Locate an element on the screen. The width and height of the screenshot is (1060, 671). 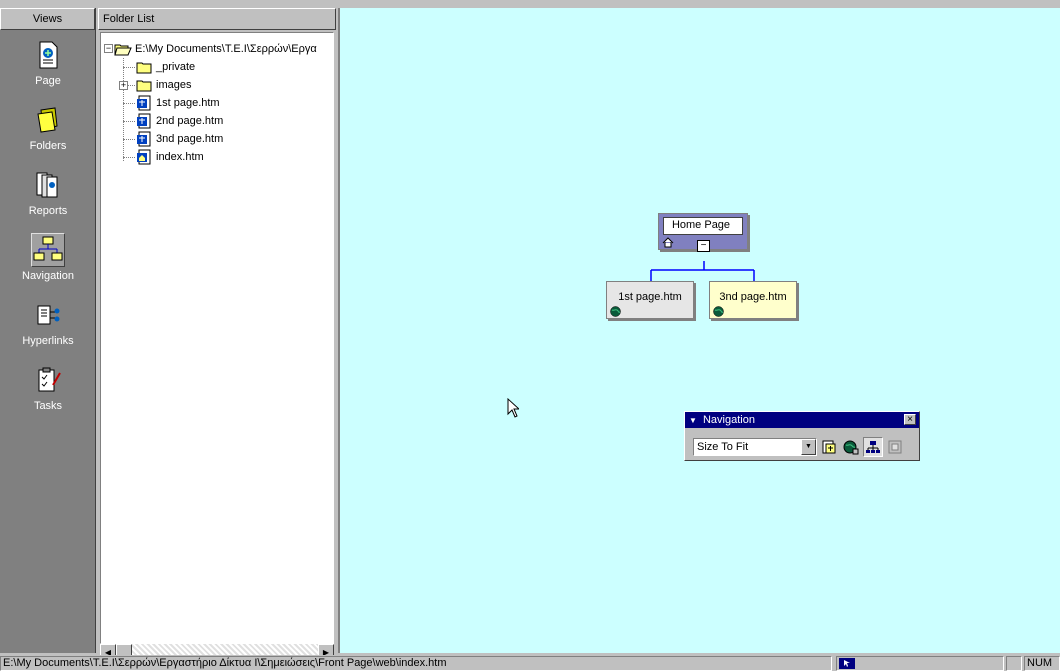
status-blank is located at coordinates (1014, 663).